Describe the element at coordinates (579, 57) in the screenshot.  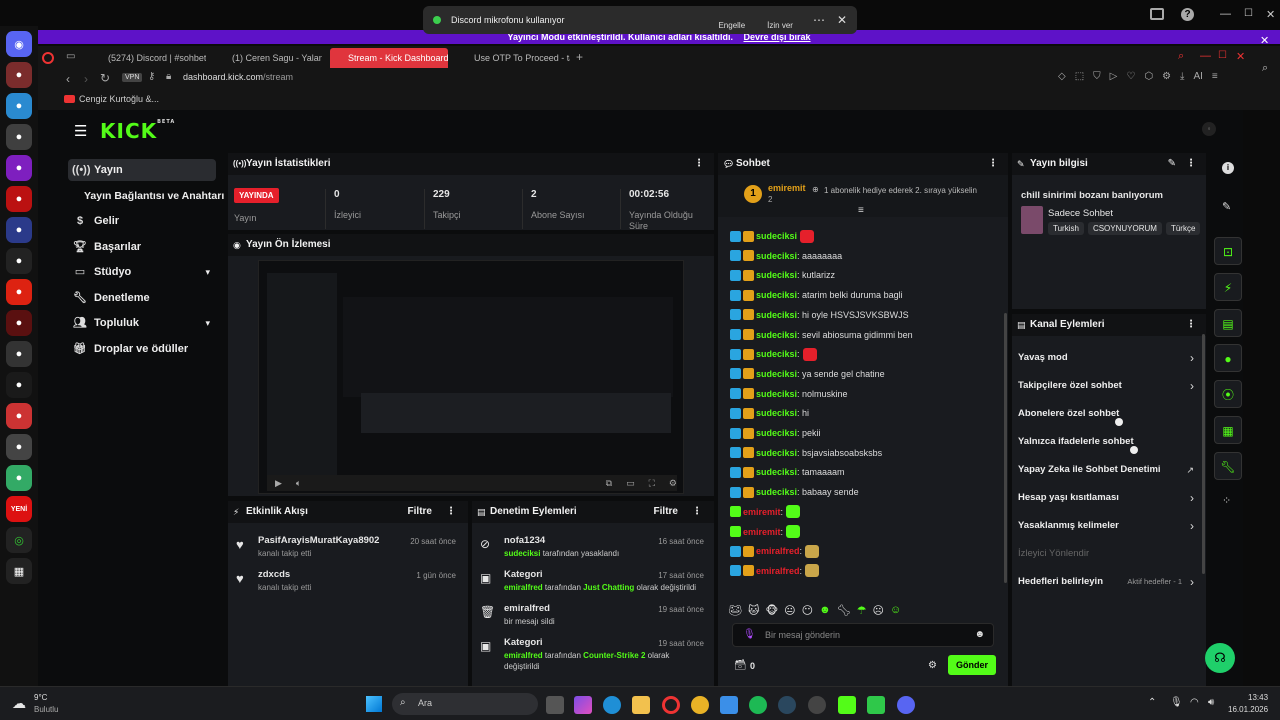
I see `new-tab-icon: +` at that location.